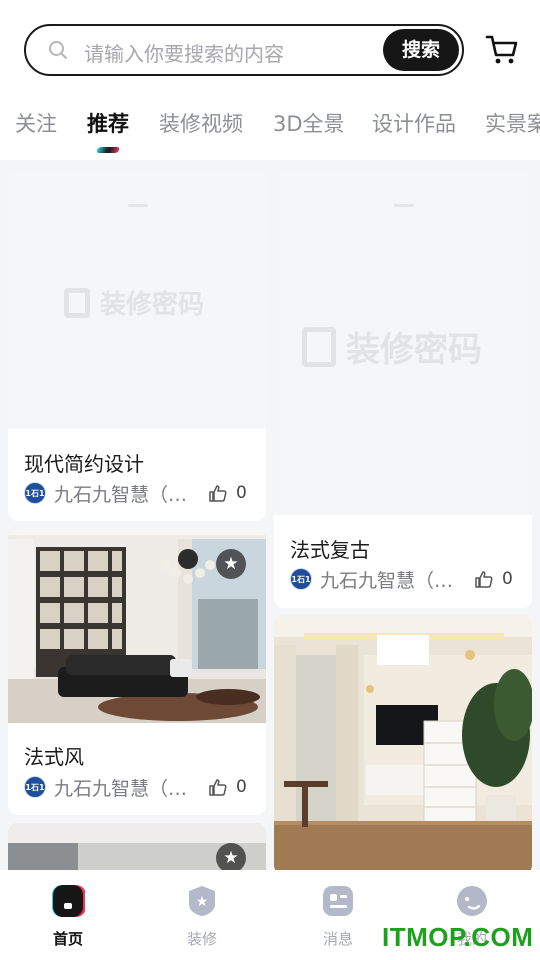 This screenshot has width=540, height=960. I want to click on feed-card, so click(403, 742).